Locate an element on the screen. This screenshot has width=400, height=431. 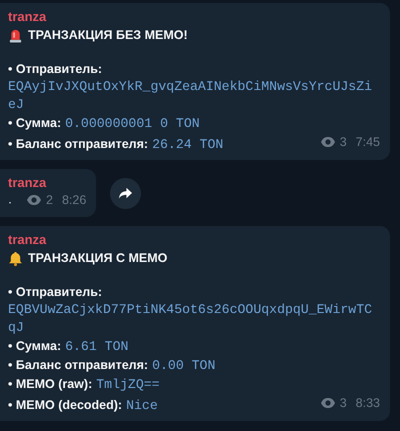
address-value: EQAyjIvJXQutOxYkR_gvqZeaAINekbCiMNwsVsYrcUJsZieJ is located at coordinates (190, 96).